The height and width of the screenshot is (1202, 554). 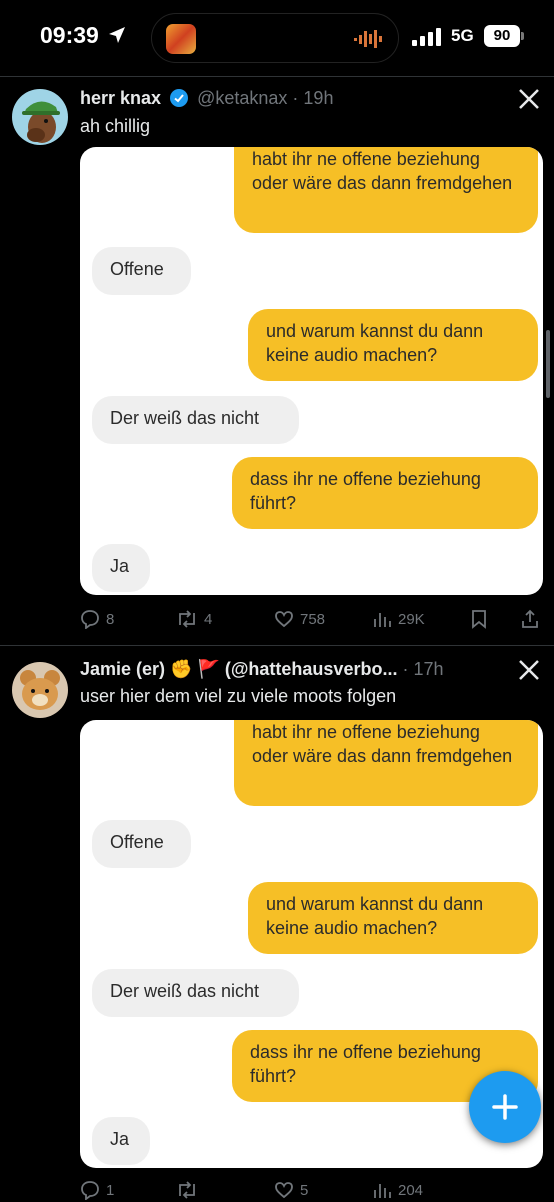 I want to click on share-icon, so click(x=530, y=618).